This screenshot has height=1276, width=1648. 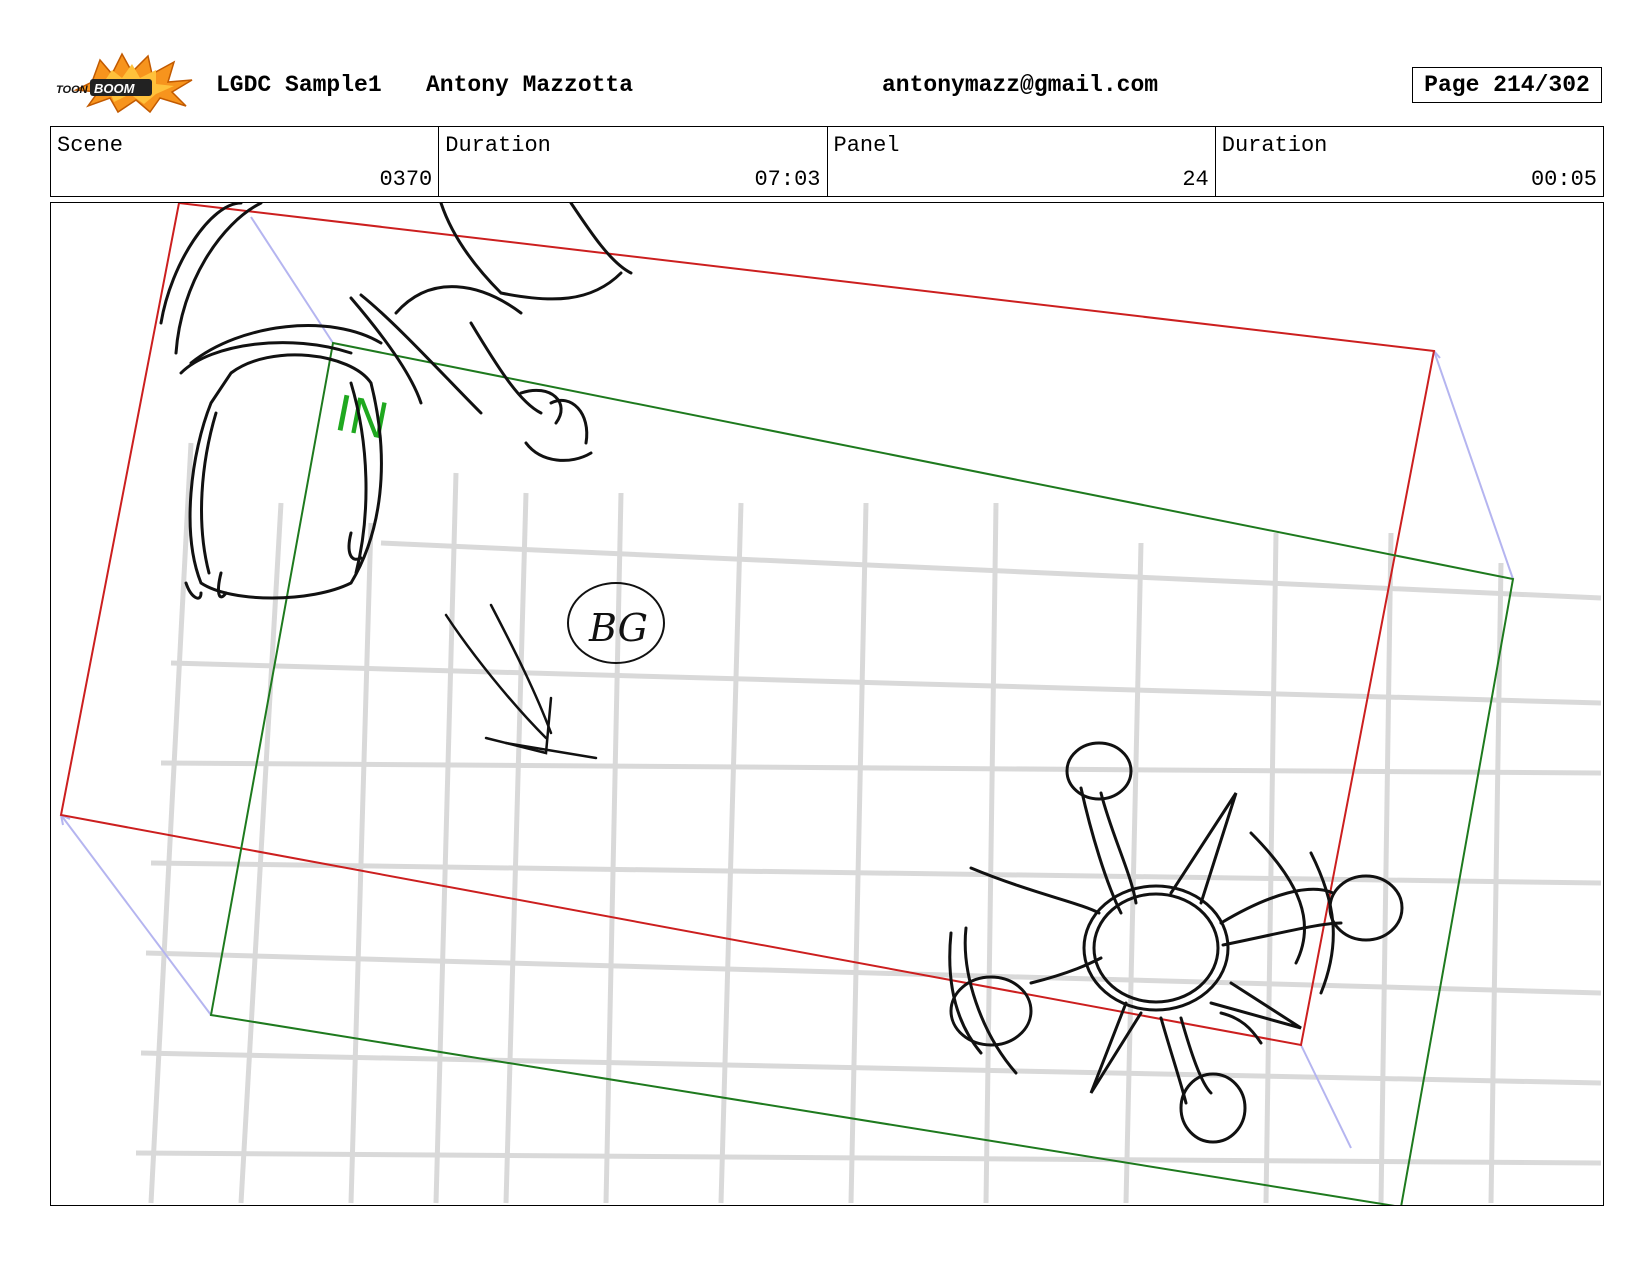 I want to click on panel-cell: Panel 24, so click(x=1022, y=161).